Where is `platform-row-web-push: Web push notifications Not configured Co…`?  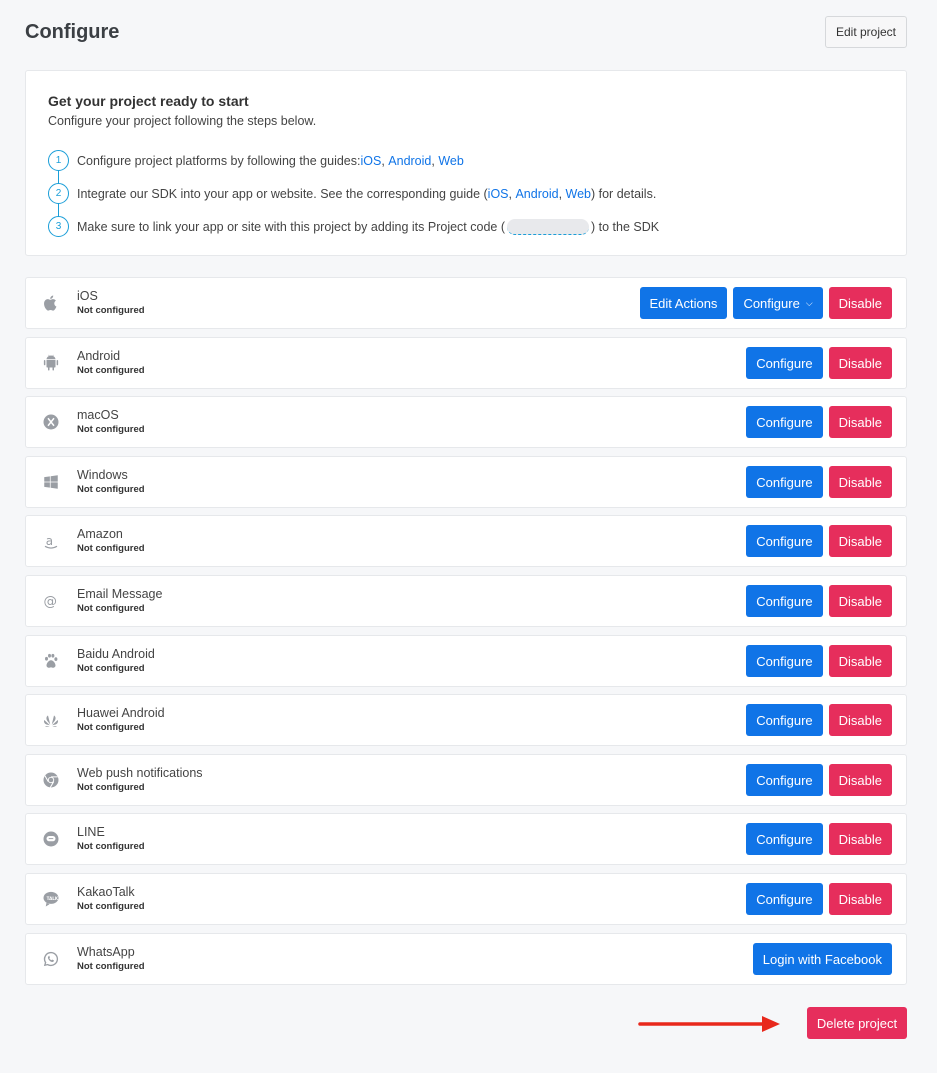 platform-row-web-push: Web push notifications Not configured Co… is located at coordinates (466, 780).